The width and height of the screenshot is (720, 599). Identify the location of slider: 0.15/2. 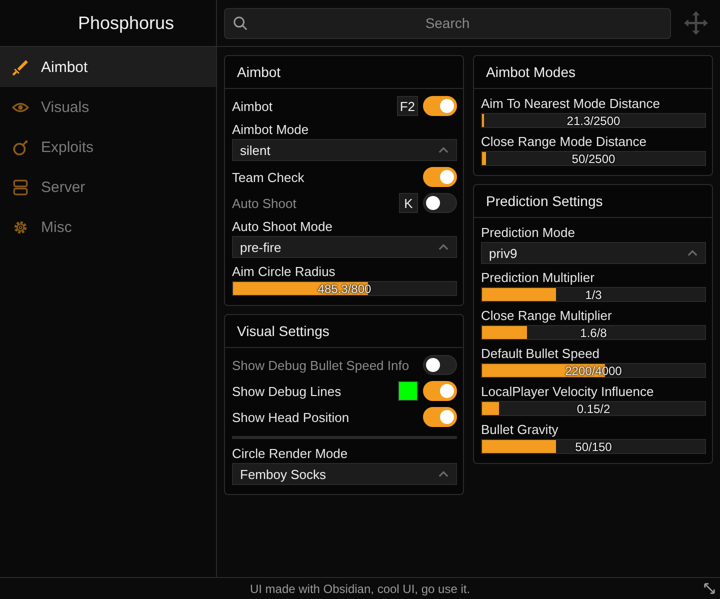
(593, 408).